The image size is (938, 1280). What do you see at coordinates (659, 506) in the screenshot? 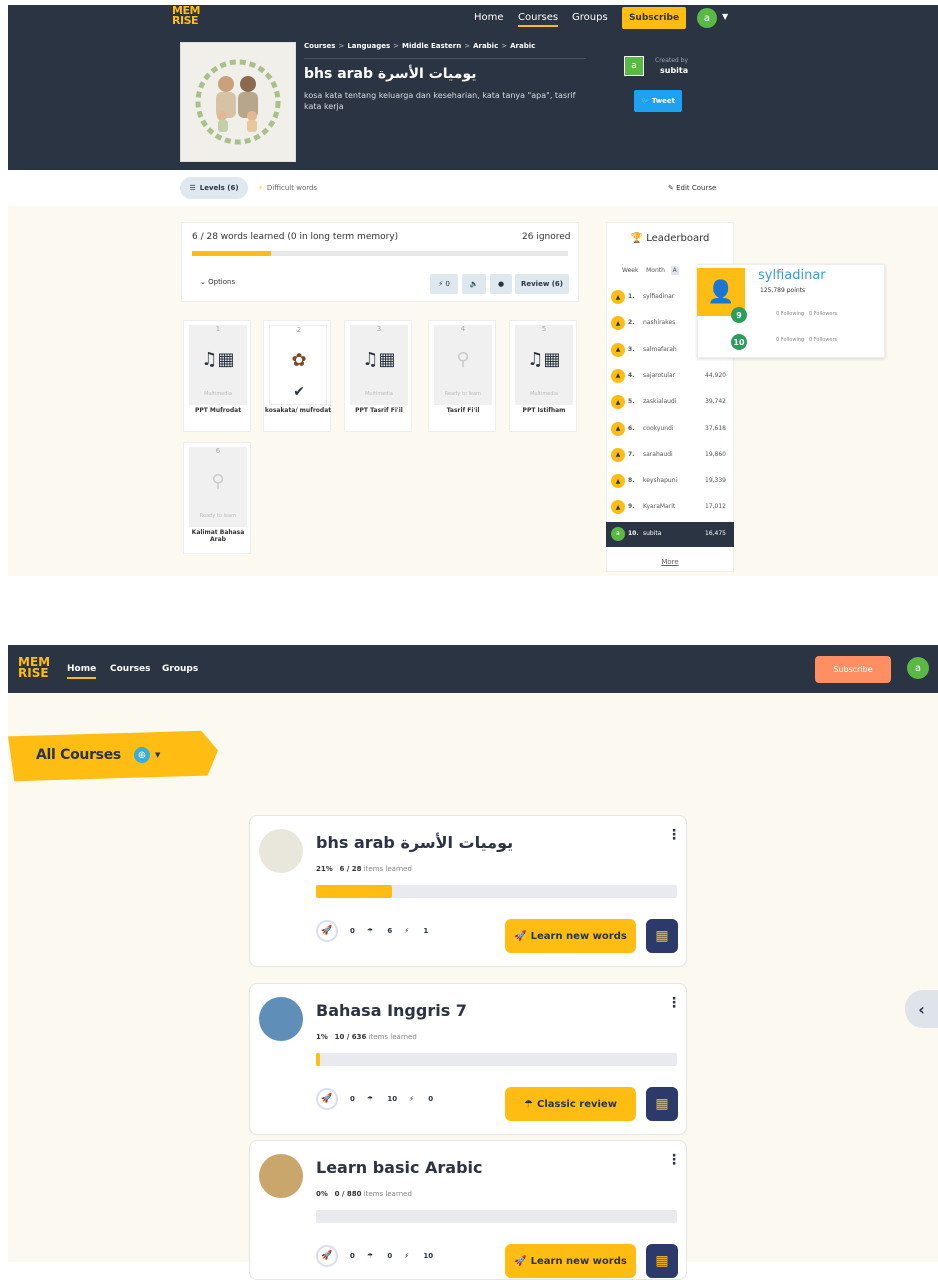
I see `username: KyaraMarit` at bounding box center [659, 506].